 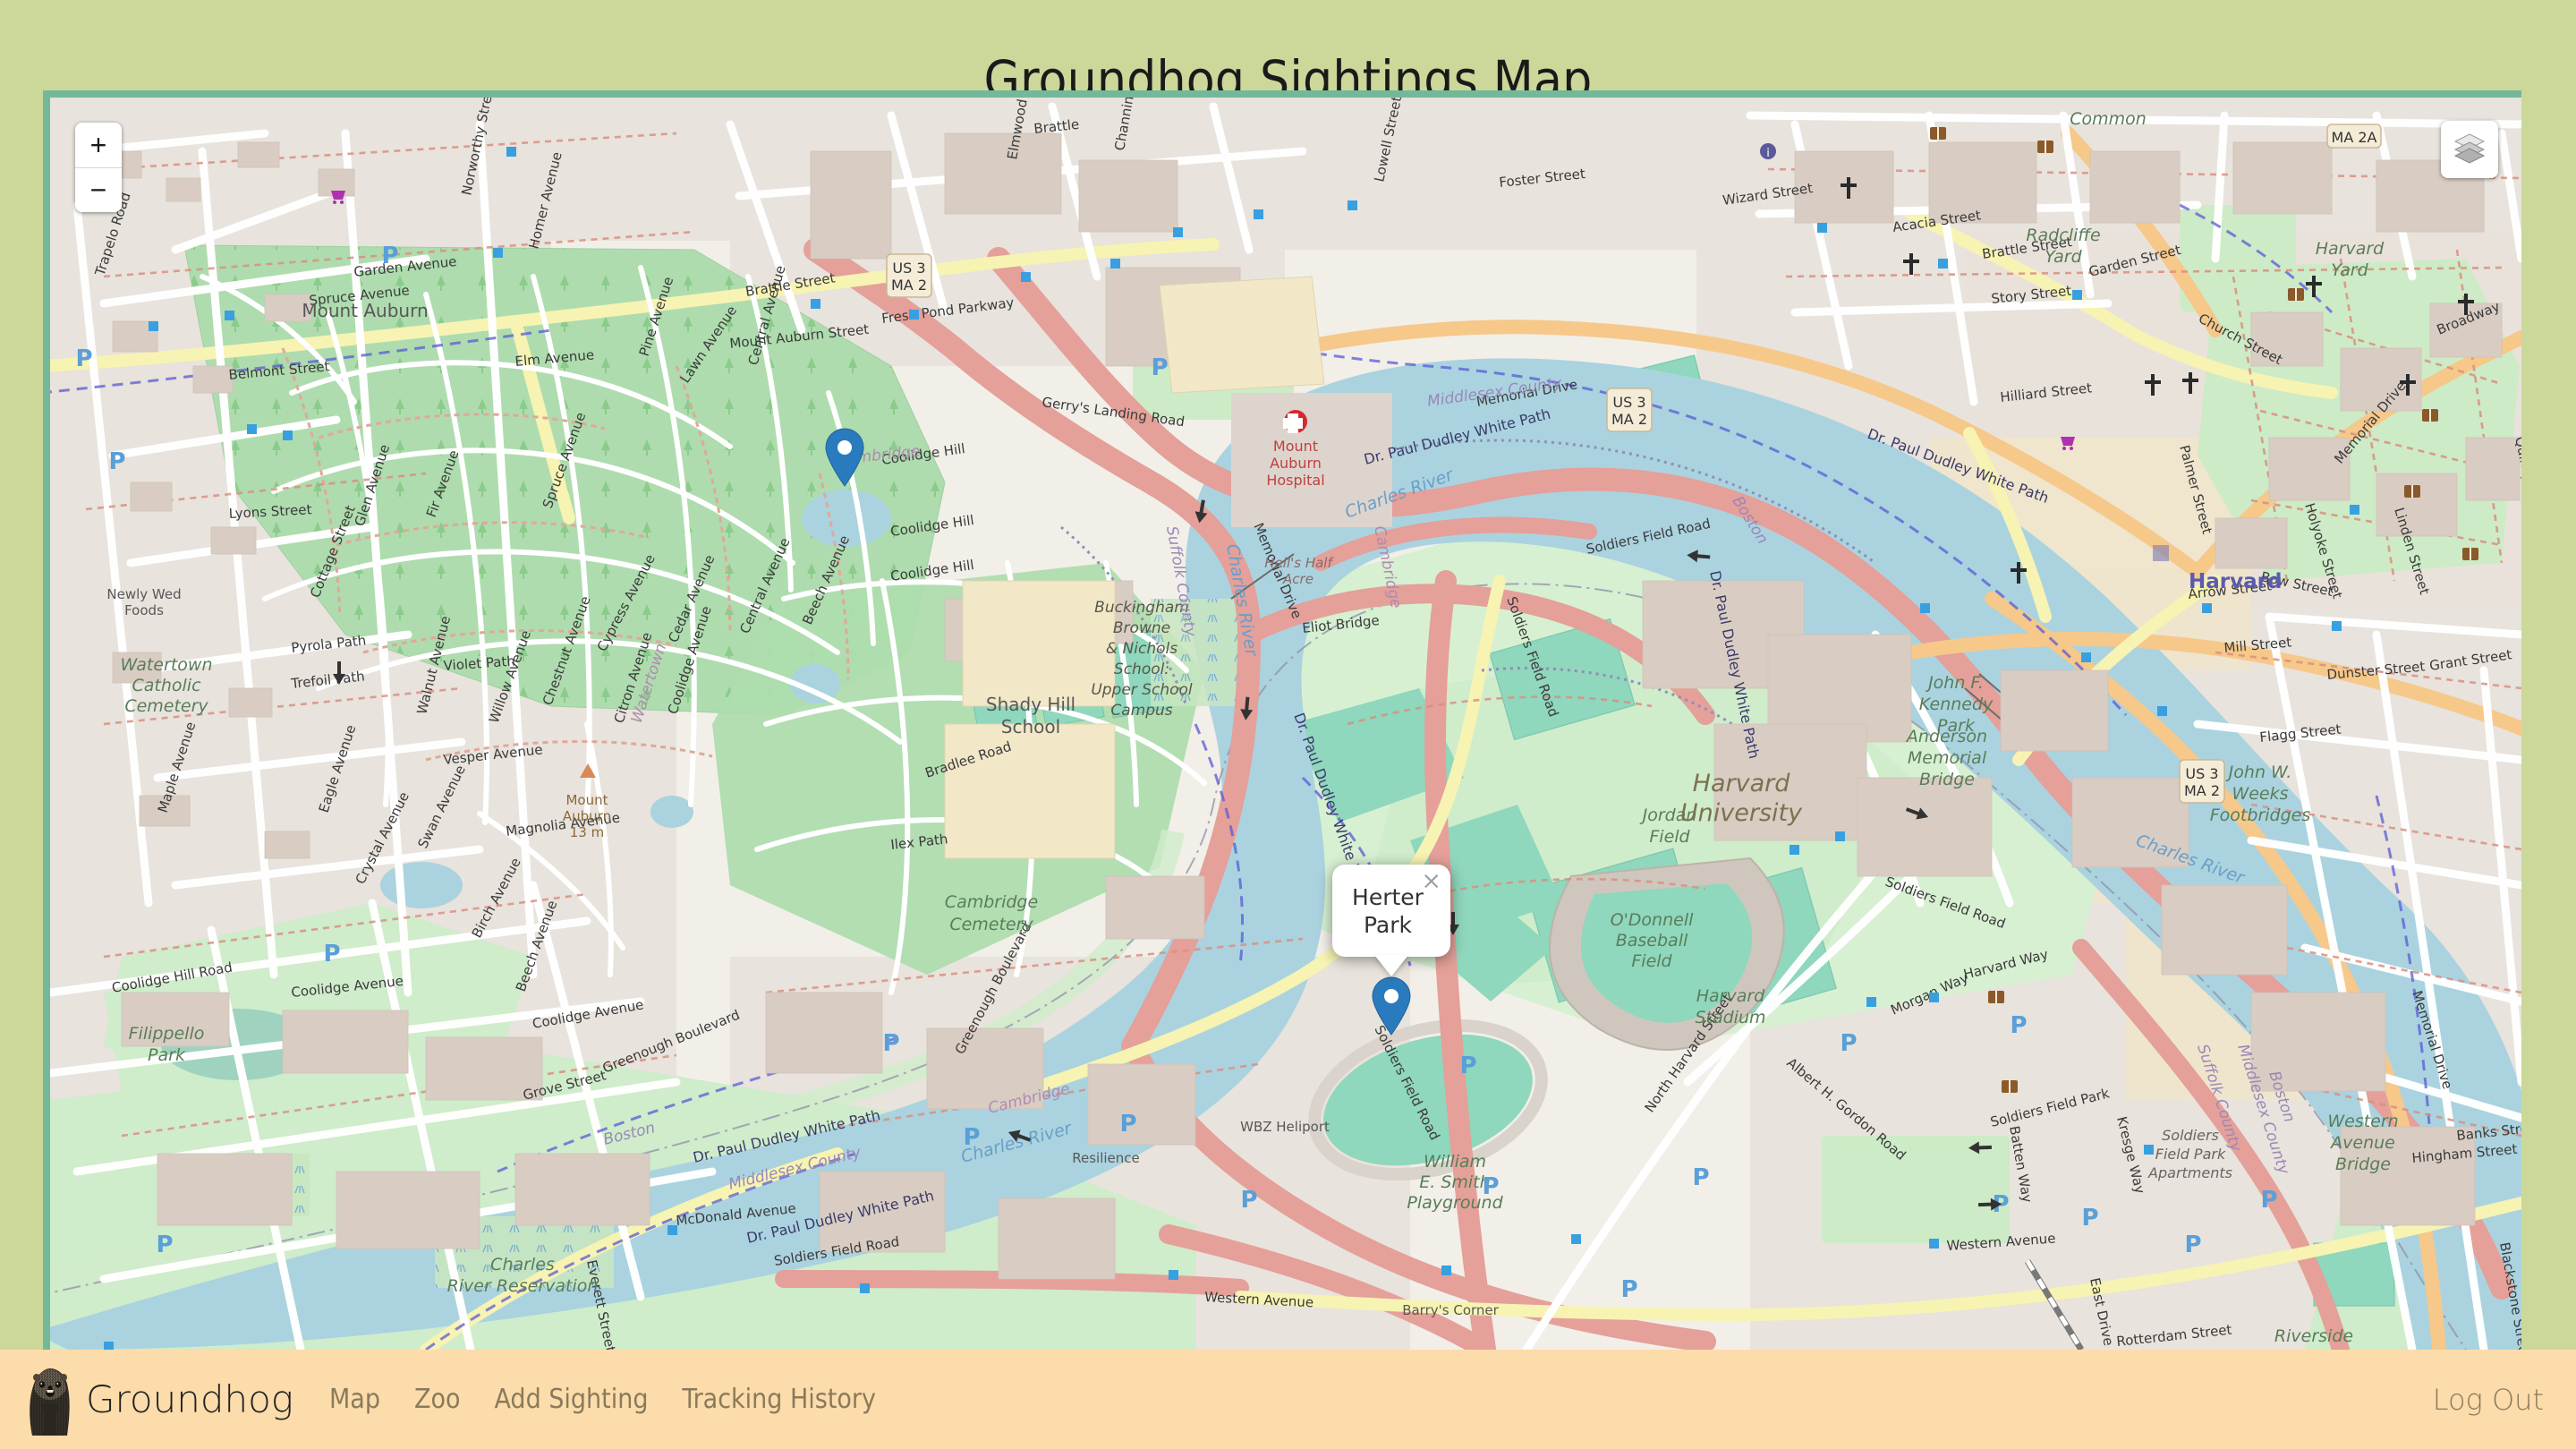 I want to click on popup-title: Herter Park, so click(x=1388, y=911).